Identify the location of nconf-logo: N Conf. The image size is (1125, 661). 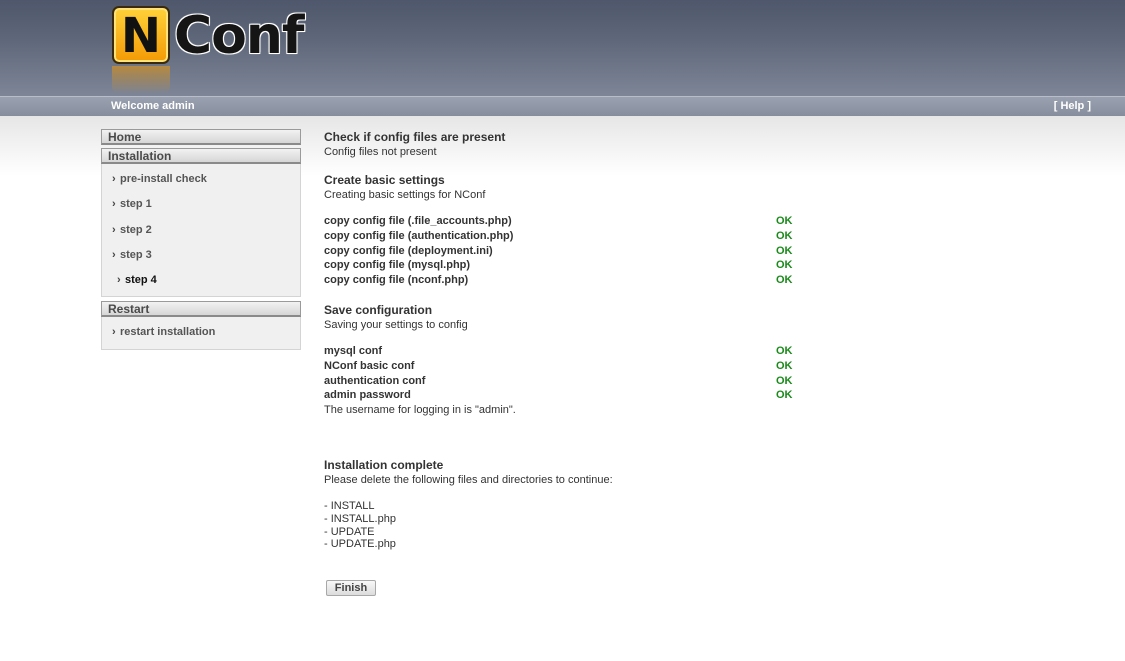
(214, 51).